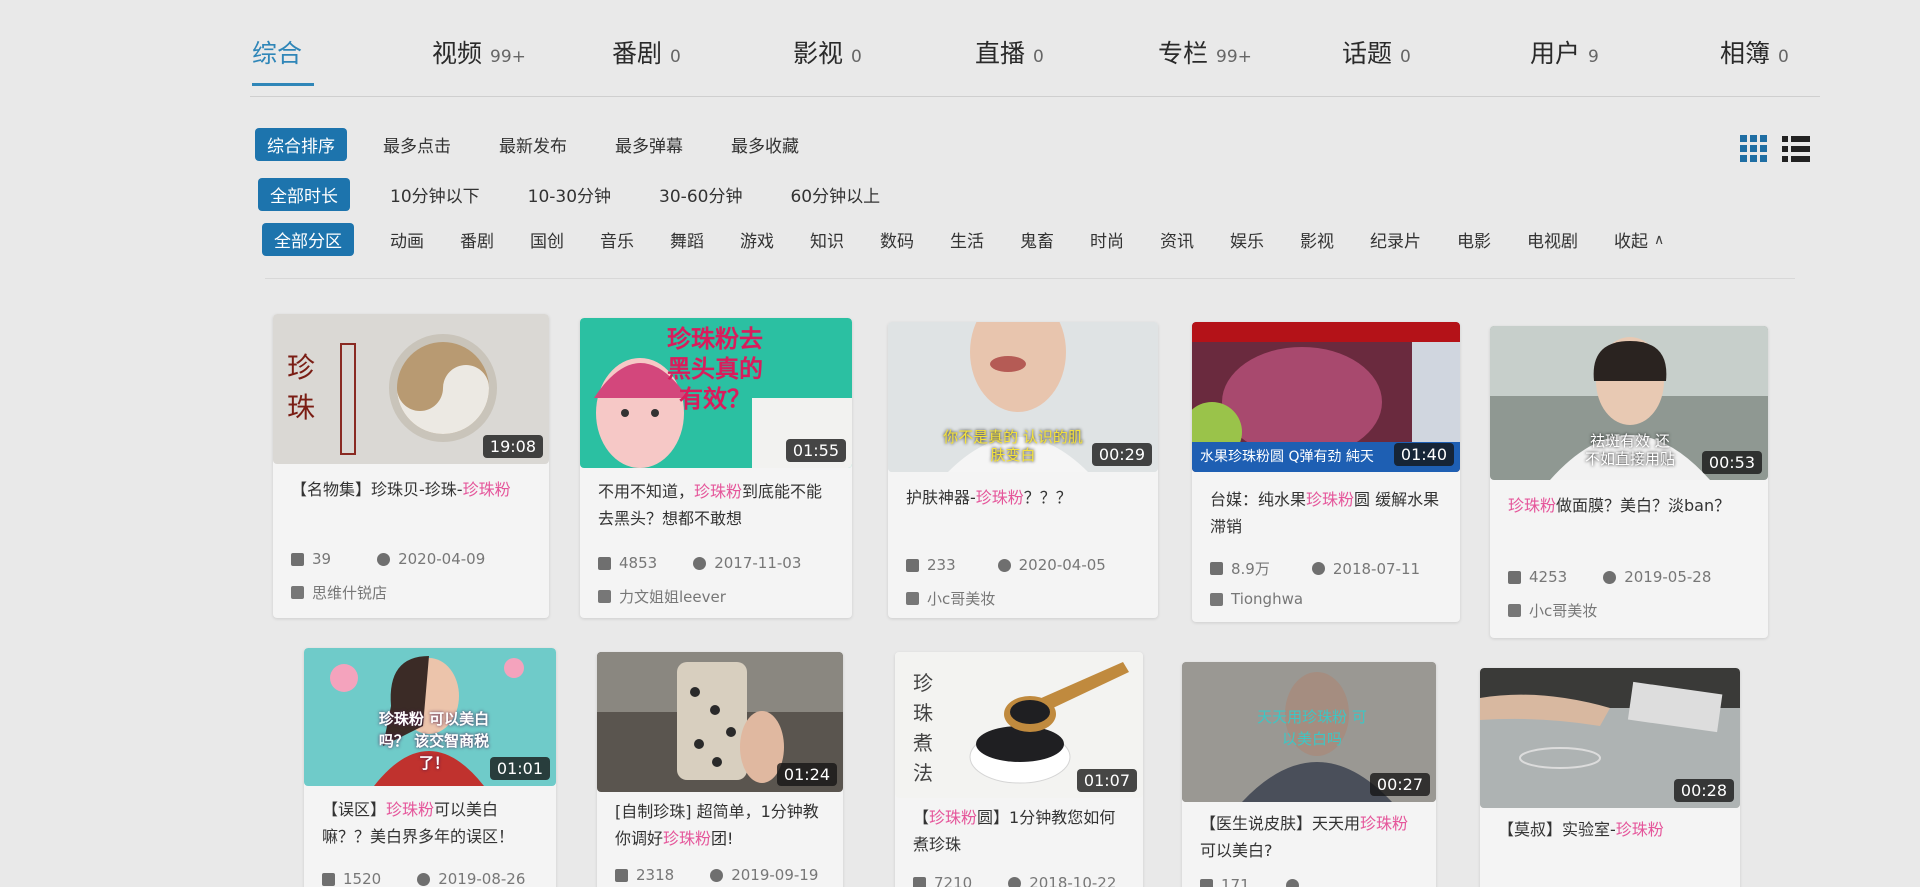  Describe the element at coordinates (1639, 240) in the screenshot. I see `collapse-button: 收起 ∧` at that location.